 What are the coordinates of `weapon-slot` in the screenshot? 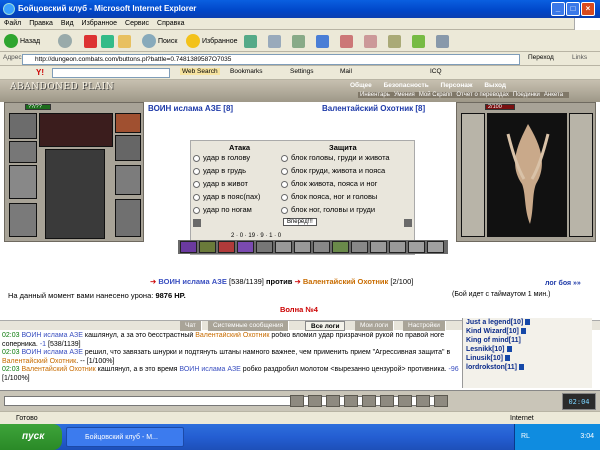 It's located at (23, 182).